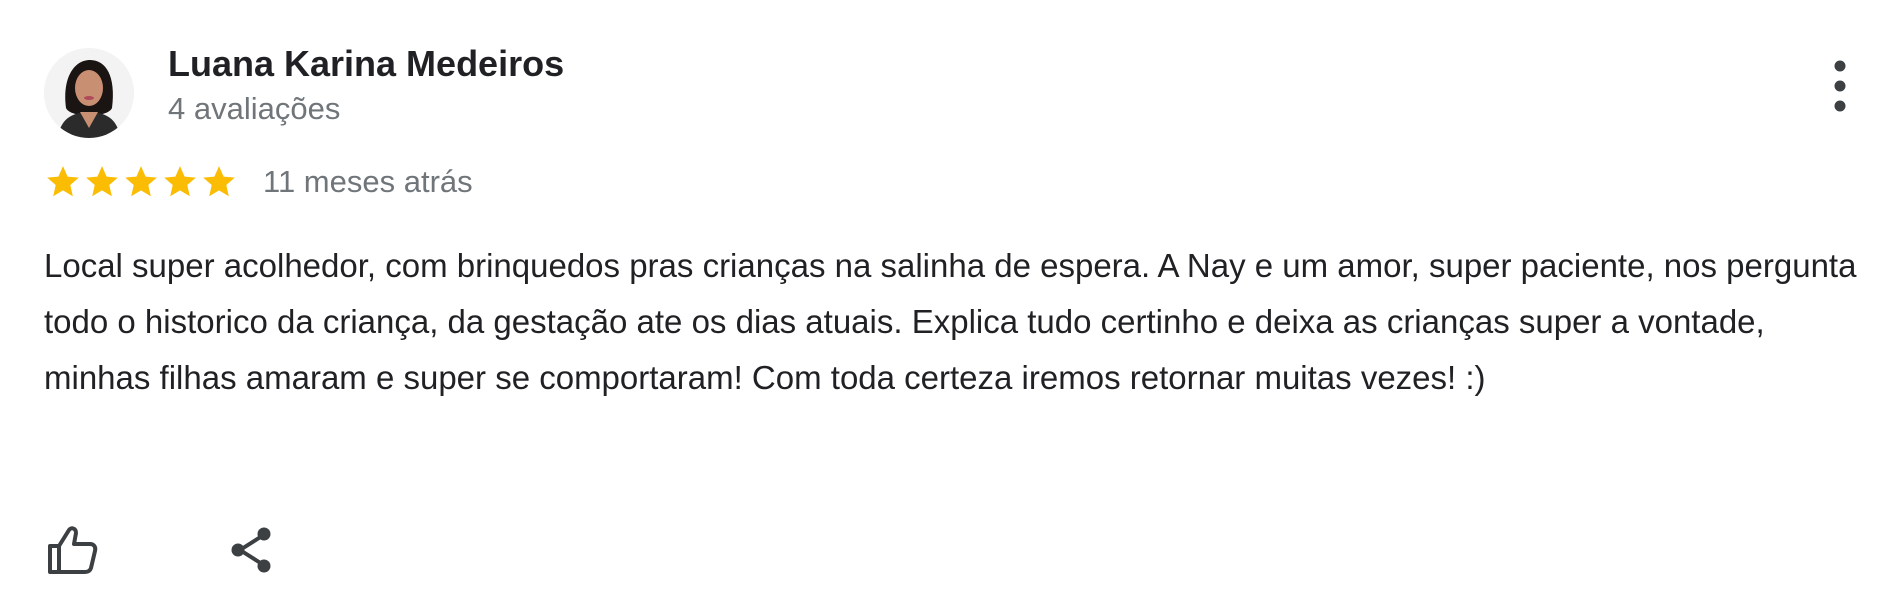 The width and height of the screenshot is (1897, 608). I want to click on more-vert-icon, so click(1840, 86).